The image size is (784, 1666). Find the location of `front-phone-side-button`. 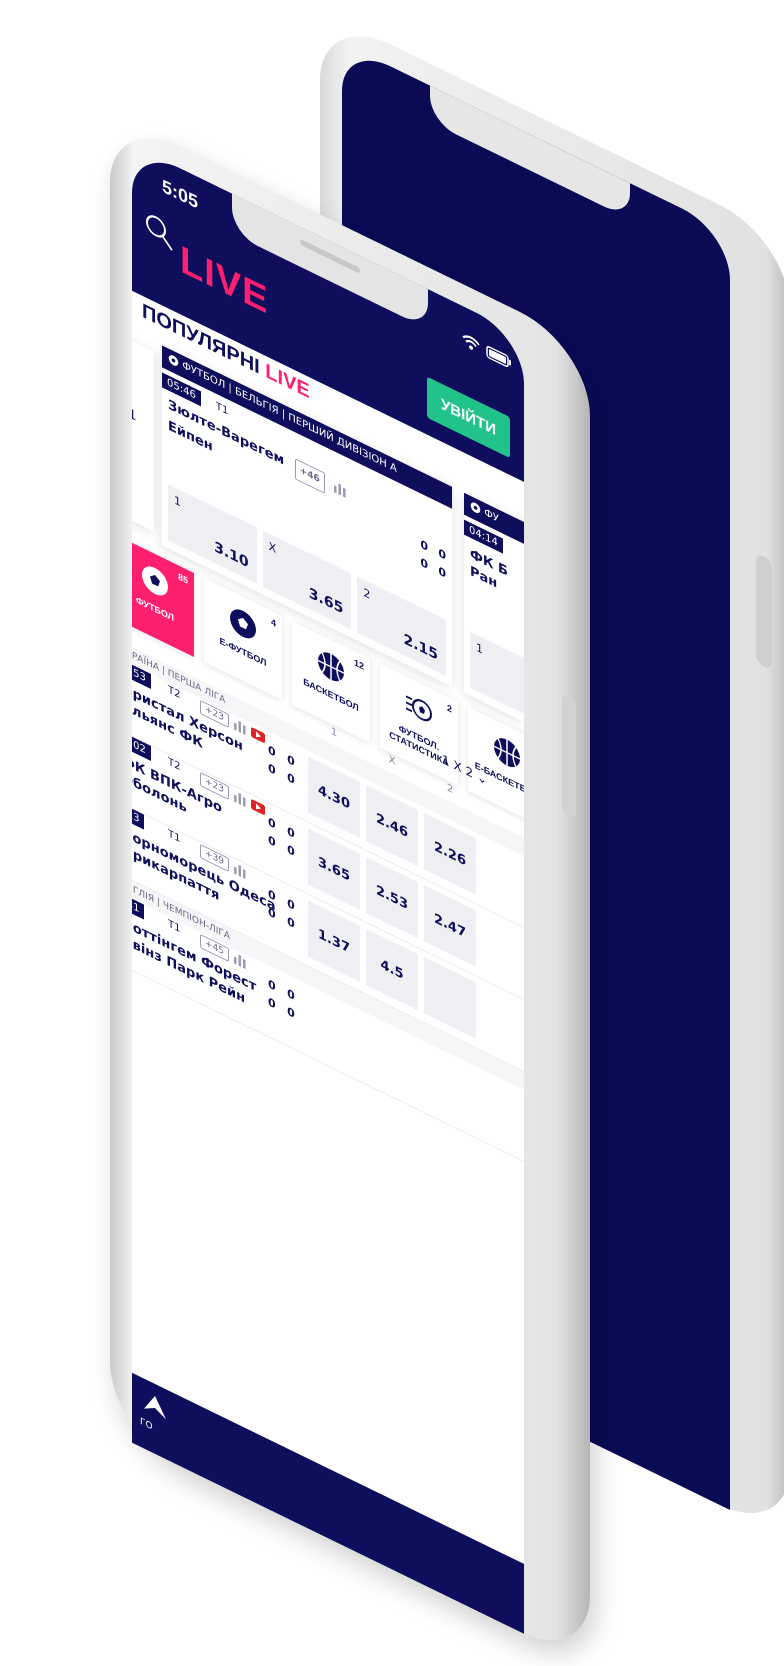

front-phone-side-button is located at coordinates (569, 756).